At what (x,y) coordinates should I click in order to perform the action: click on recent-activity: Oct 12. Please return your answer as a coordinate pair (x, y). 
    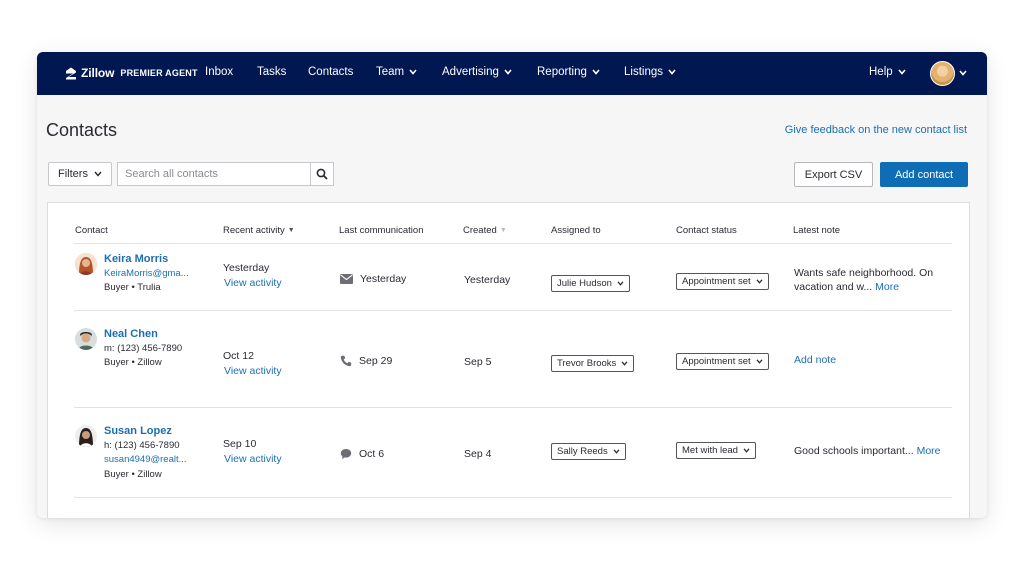
    Looking at the image, I should click on (238, 356).